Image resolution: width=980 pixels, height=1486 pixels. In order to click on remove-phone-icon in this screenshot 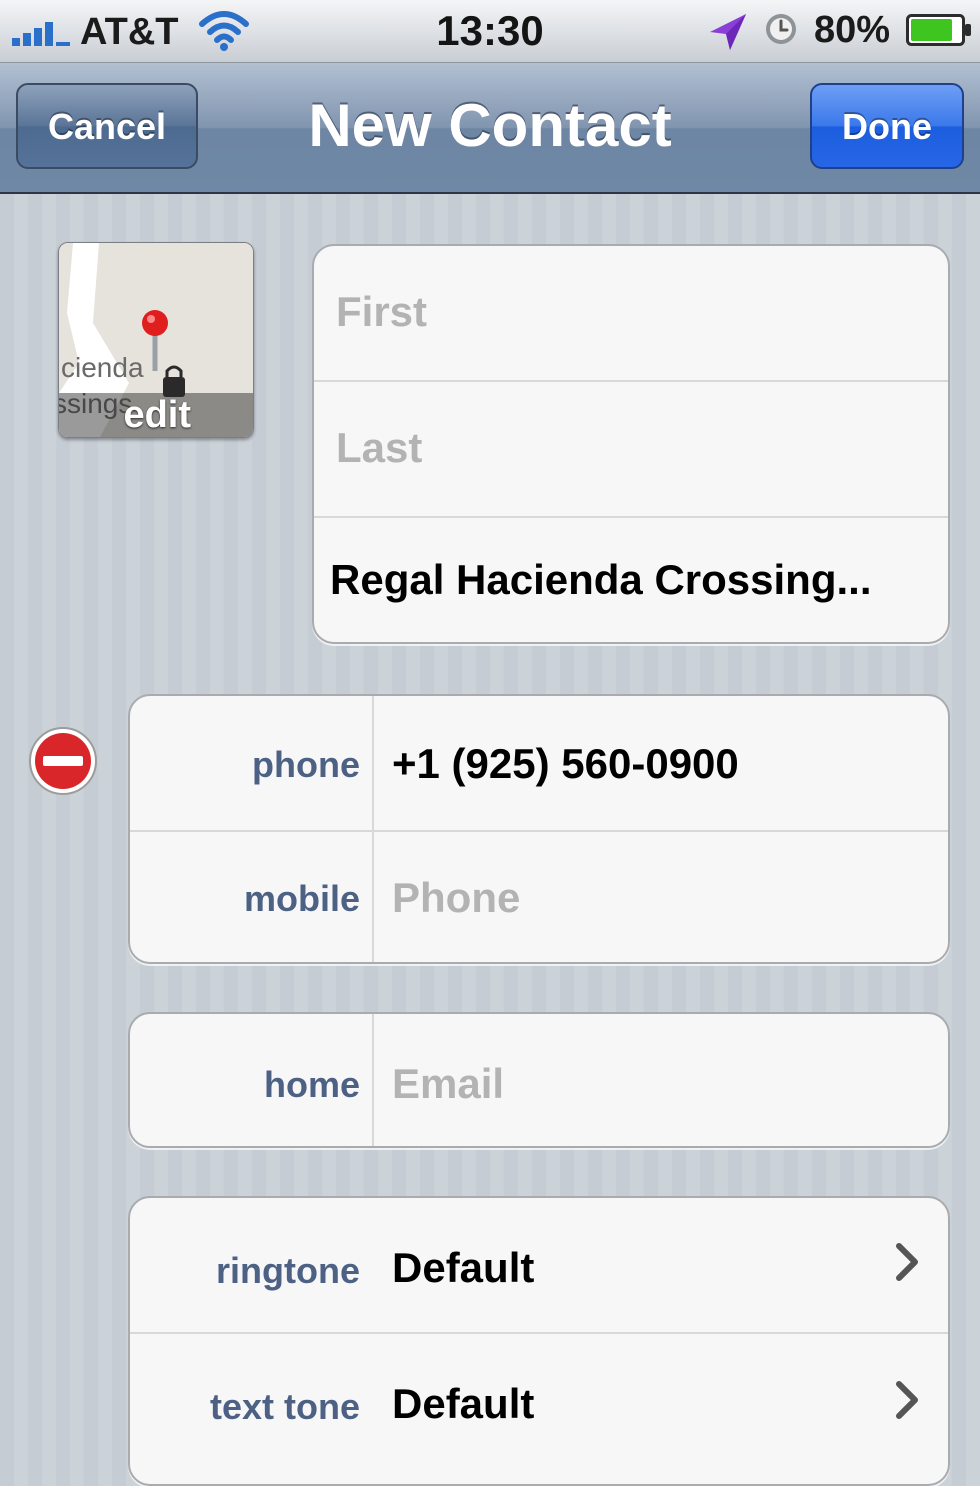, I will do `click(63, 761)`.